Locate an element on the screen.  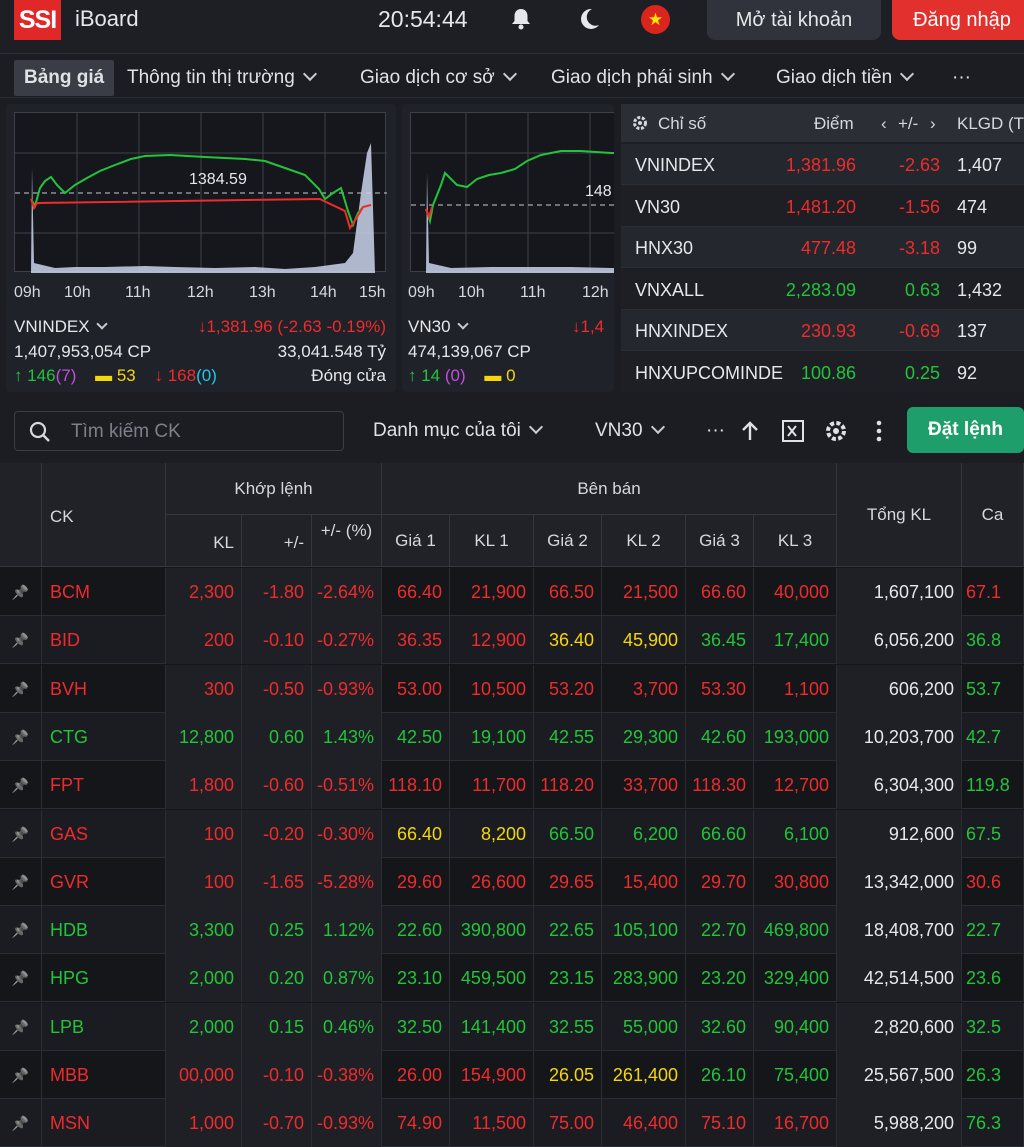
more-options: ··· is located at coordinates (715, 431).